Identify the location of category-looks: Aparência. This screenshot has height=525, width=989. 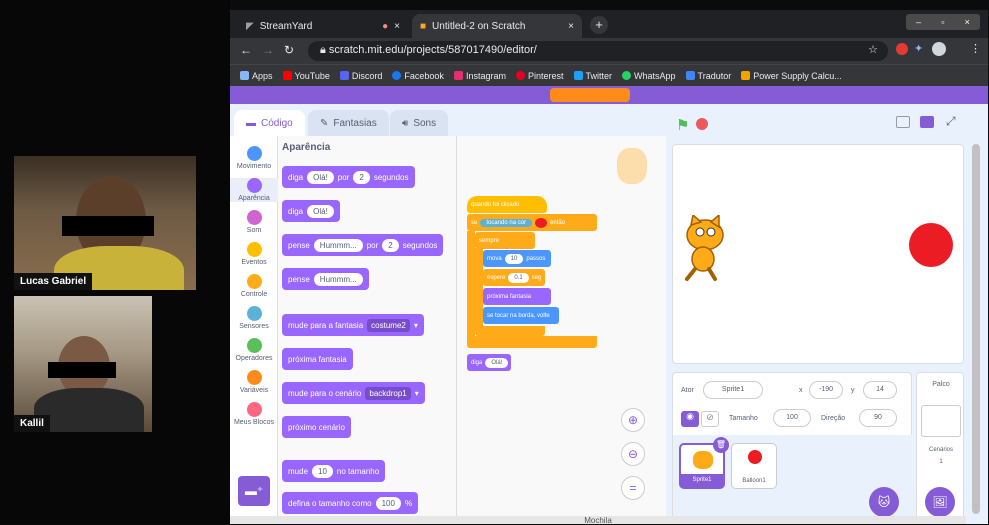
(254, 190).